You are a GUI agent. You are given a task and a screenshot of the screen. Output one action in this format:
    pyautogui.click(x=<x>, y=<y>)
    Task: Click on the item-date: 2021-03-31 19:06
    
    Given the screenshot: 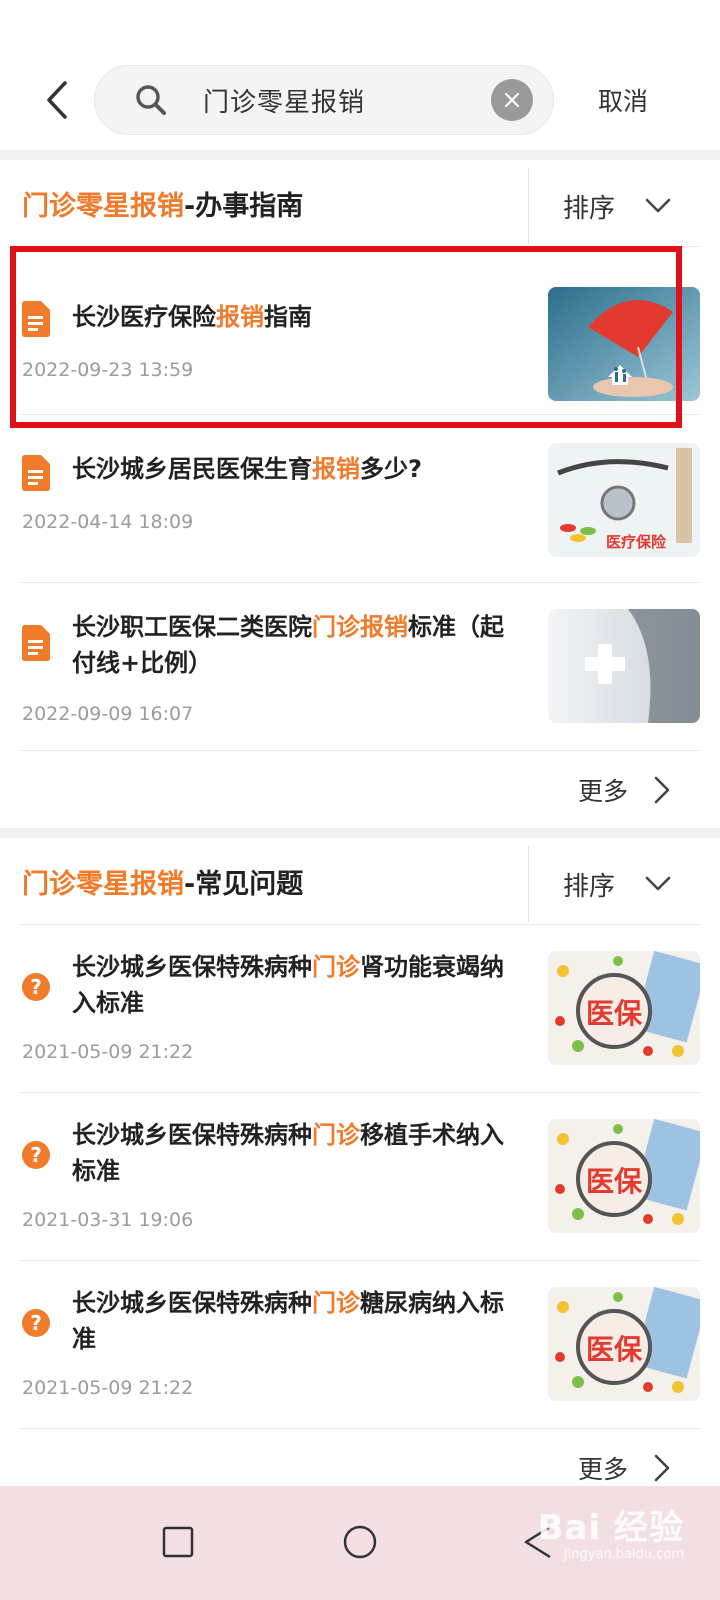 What is the action you would take?
    pyautogui.click(x=108, y=1220)
    